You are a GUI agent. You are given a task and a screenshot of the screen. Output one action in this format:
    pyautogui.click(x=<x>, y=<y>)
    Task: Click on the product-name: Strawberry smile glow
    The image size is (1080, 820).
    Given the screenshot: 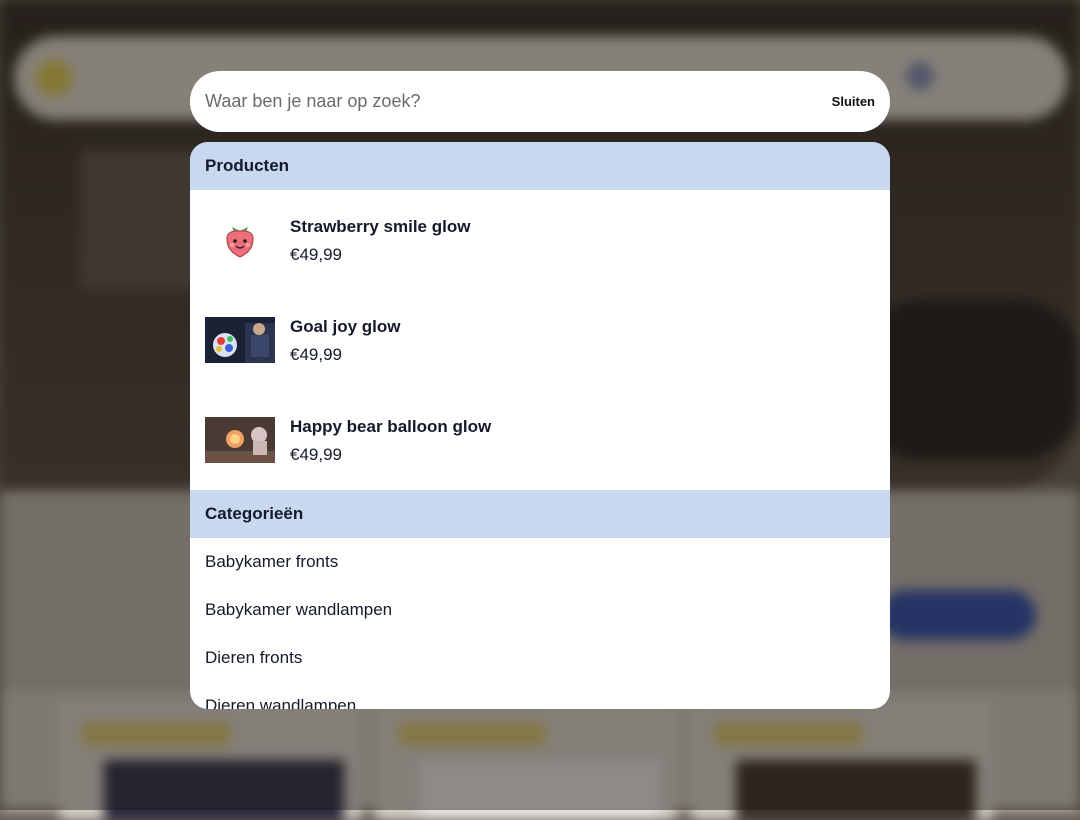 What is the action you would take?
    pyautogui.click(x=380, y=226)
    